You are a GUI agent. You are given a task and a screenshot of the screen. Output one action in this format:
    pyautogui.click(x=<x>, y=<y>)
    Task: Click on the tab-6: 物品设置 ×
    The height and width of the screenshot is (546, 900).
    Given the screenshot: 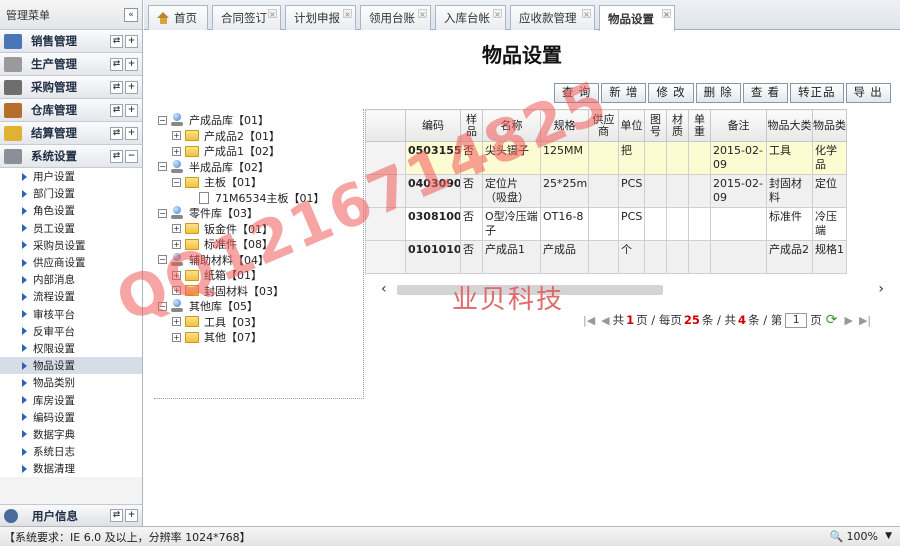 What is the action you would take?
    pyautogui.click(x=637, y=18)
    